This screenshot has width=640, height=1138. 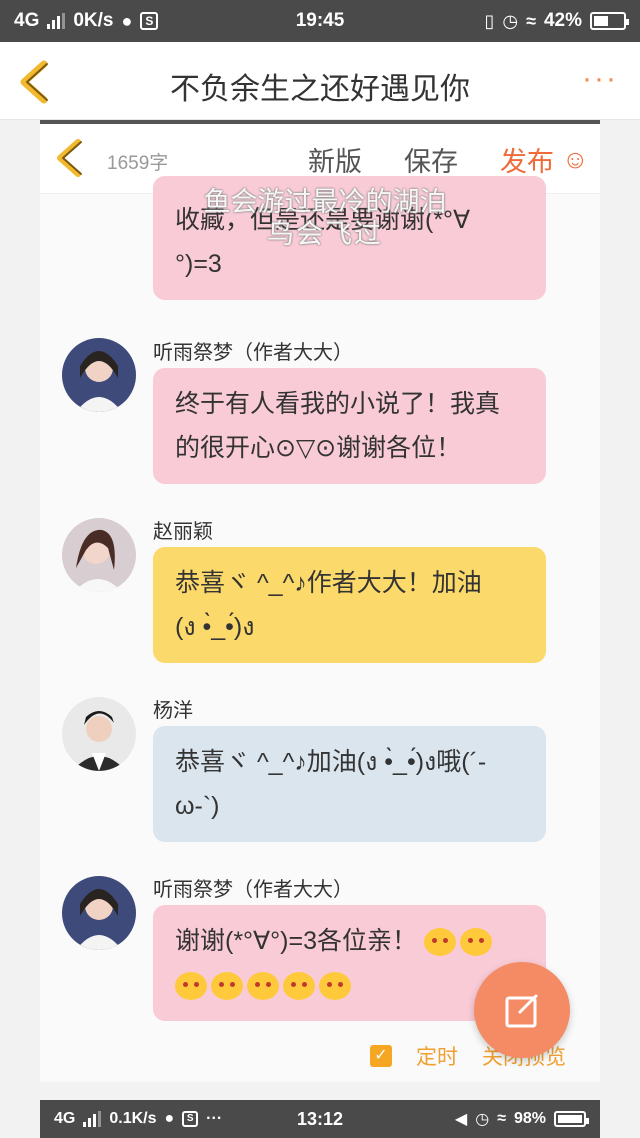 I want to click on editor-back-icon, so click(x=69, y=158).